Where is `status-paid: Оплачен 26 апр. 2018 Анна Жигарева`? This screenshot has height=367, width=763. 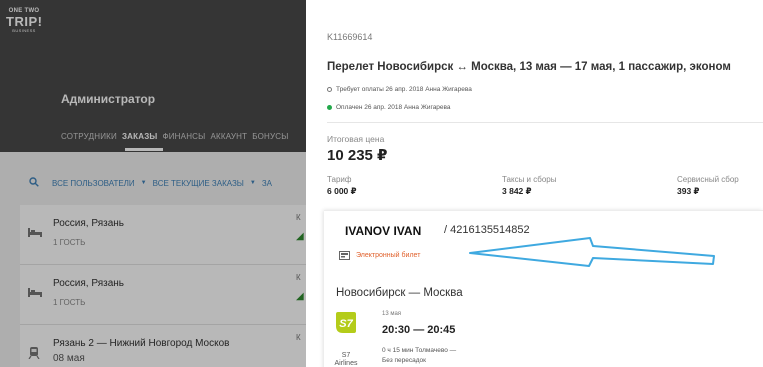
status-paid: Оплачен 26 апр. 2018 Анна Жигарева is located at coordinates (389, 107).